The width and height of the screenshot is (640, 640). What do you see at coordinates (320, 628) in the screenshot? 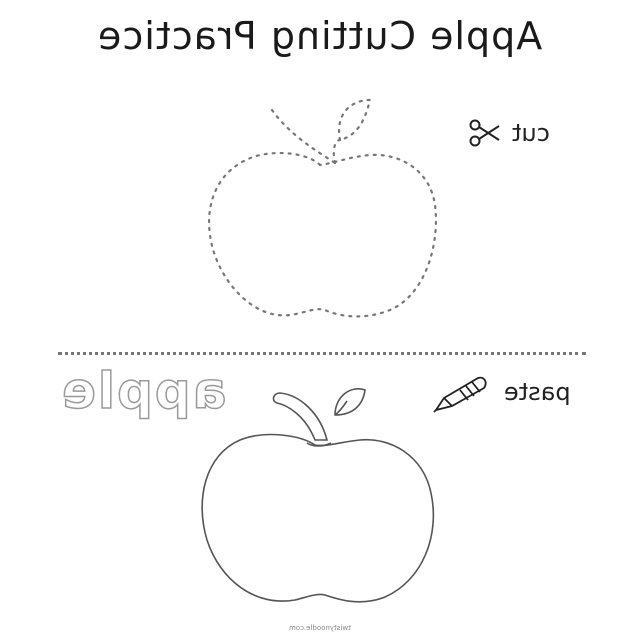
I see `footer-credit: twistynoodle.com` at bounding box center [320, 628].